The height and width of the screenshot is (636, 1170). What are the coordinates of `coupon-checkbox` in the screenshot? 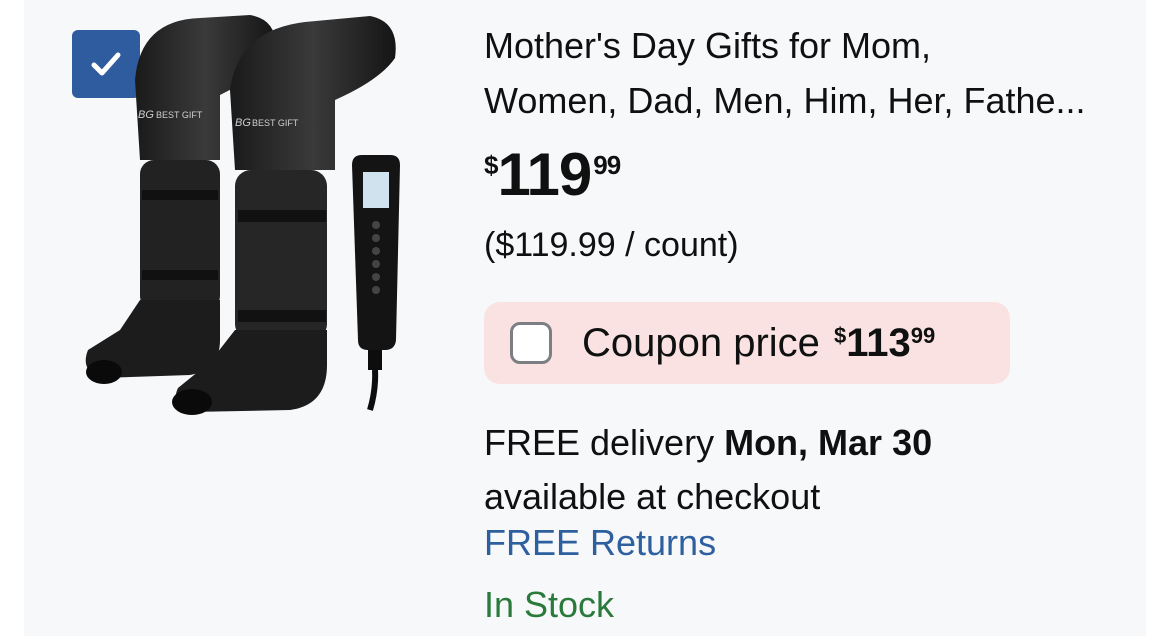 It's located at (531, 343).